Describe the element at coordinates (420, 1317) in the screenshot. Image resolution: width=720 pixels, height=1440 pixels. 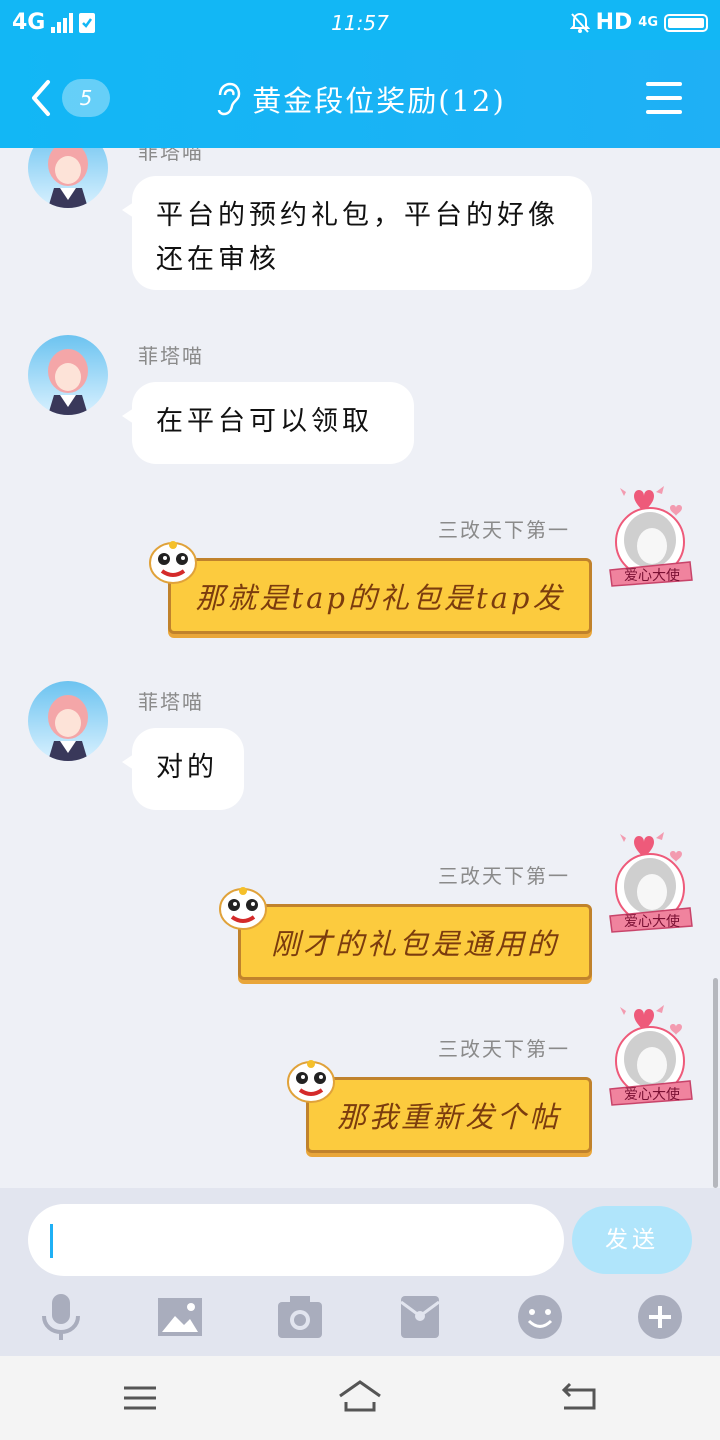
I see `red-packet-icon` at that location.